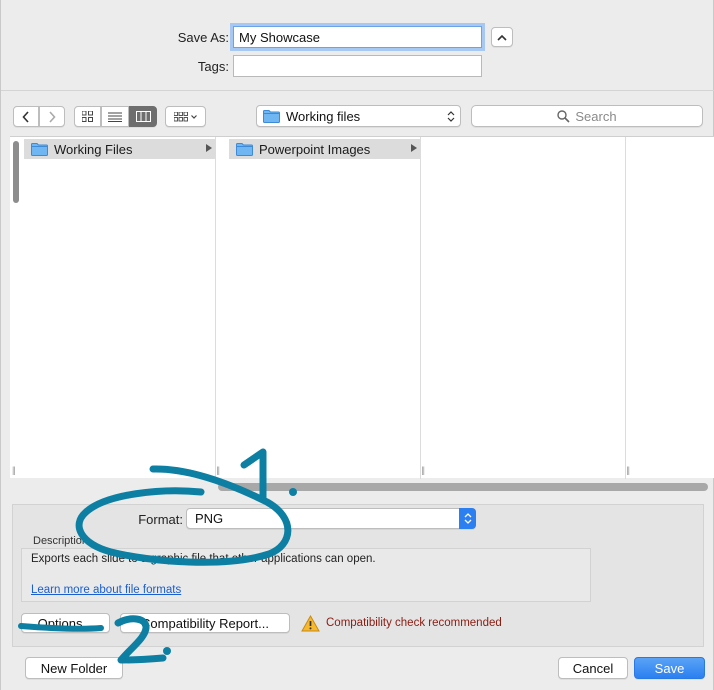  Describe the element at coordinates (315, 149) in the screenshot. I see `list-item-label: Powerpoint Images` at that location.